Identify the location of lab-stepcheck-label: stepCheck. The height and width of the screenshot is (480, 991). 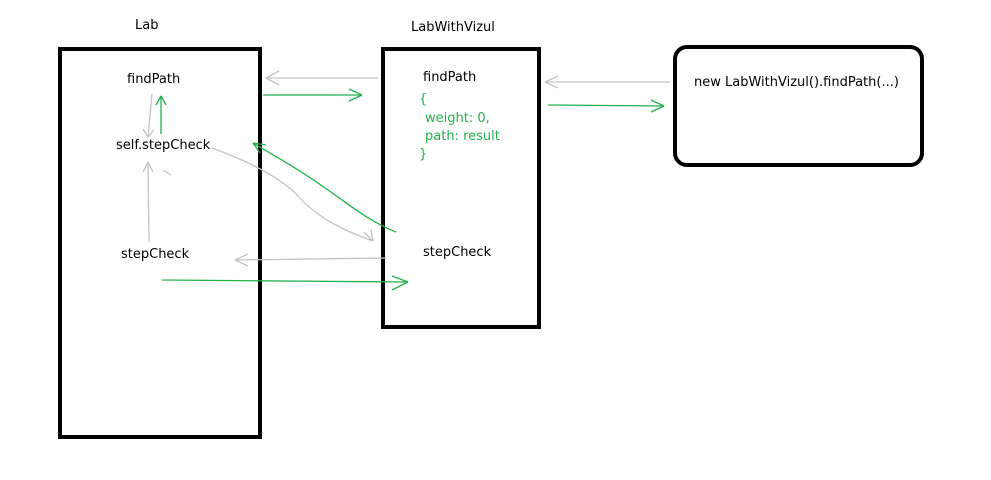
(155, 254).